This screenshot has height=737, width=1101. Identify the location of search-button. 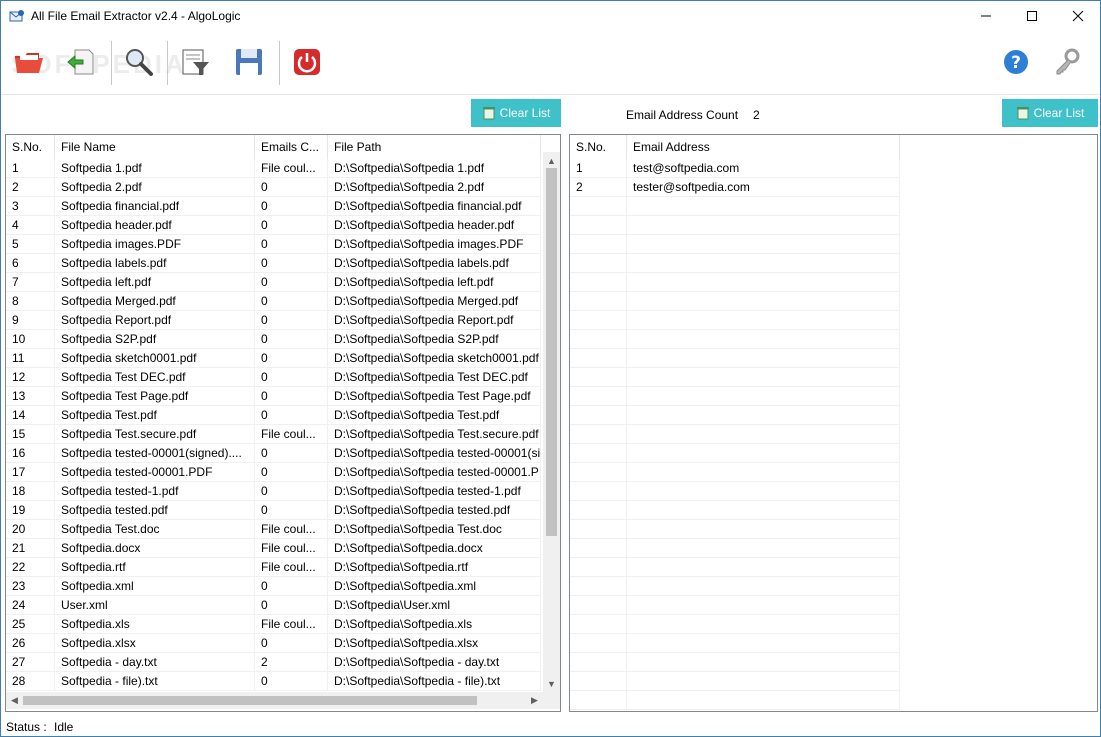
(139, 62).